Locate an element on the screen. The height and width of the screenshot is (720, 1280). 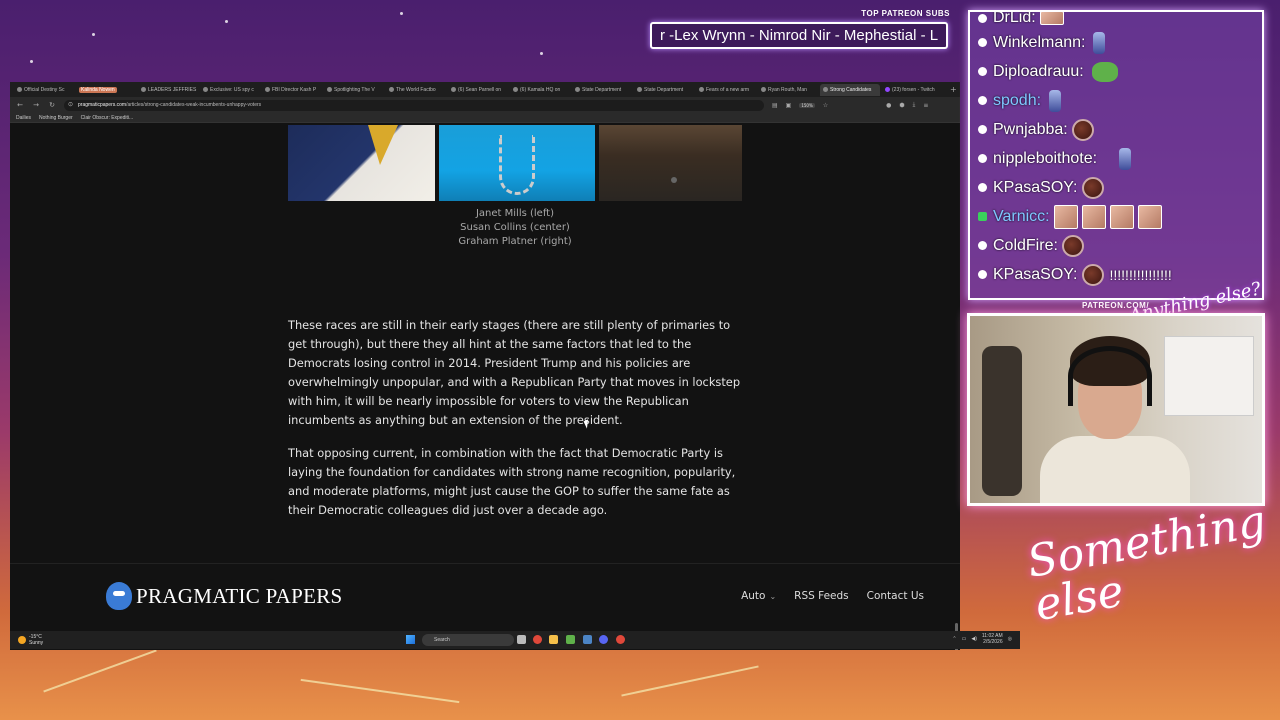
tab: Kalinda Nowen is located at coordinates (106, 90).